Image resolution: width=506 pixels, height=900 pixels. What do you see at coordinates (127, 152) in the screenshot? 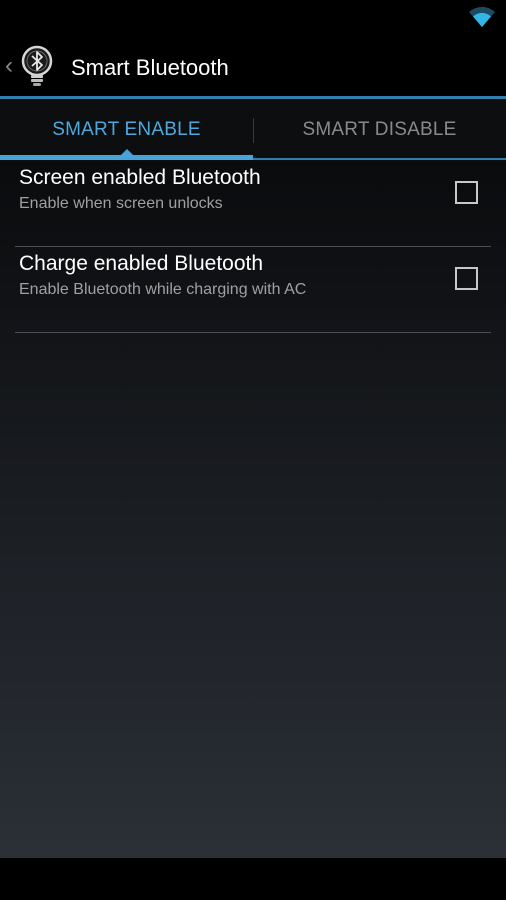
I see `tab-indicator-notch` at bounding box center [127, 152].